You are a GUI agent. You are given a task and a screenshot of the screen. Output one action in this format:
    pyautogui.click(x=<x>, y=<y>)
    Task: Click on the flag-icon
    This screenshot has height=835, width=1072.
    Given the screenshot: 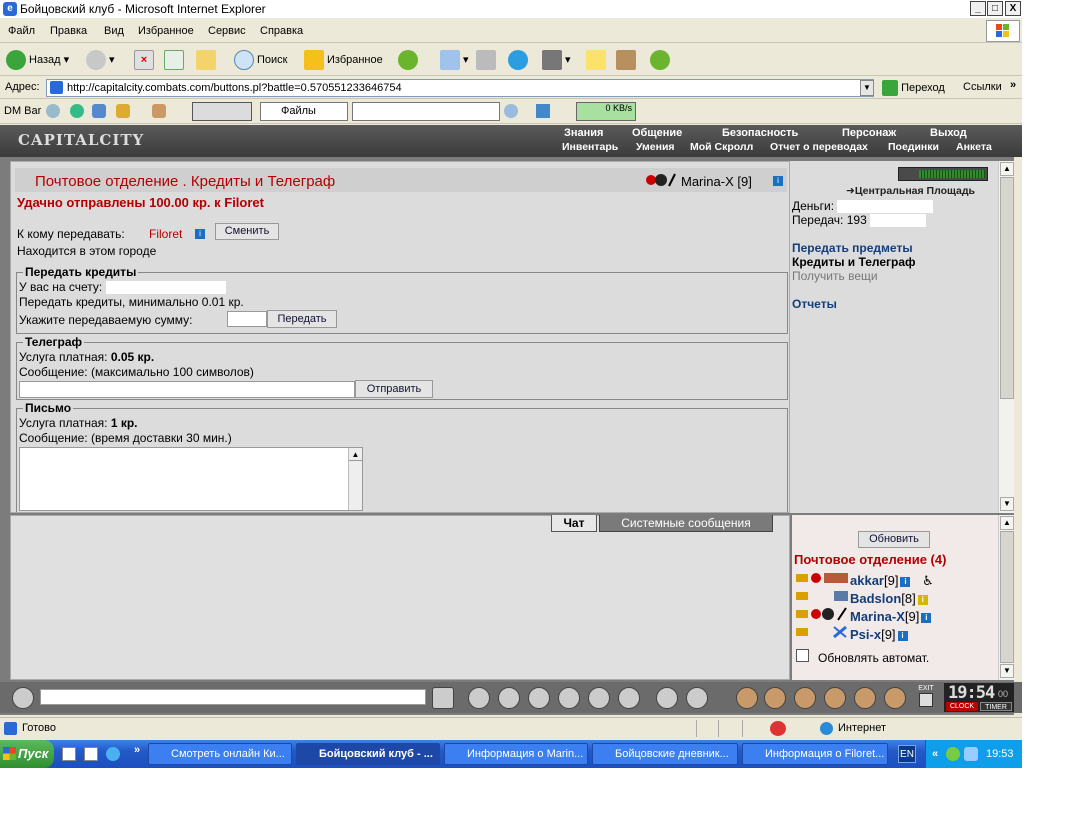 What is the action you would take?
    pyautogui.click(x=895, y=698)
    